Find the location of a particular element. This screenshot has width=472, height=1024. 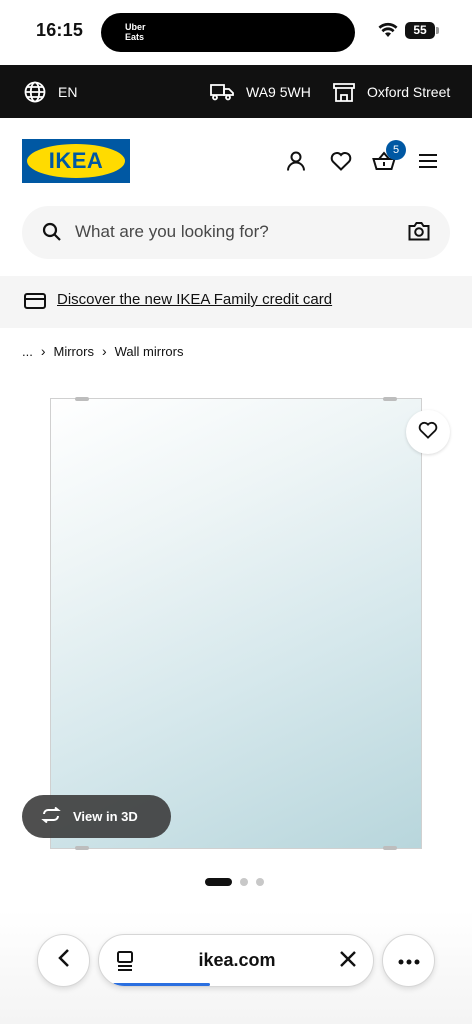

back-button is located at coordinates (63, 960).